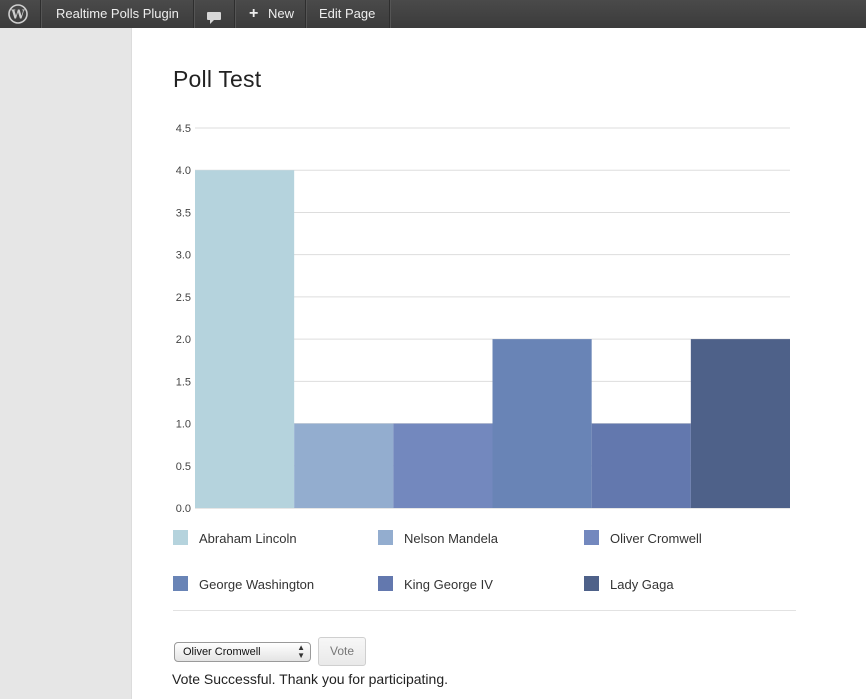 The height and width of the screenshot is (699, 866). What do you see at coordinates (342, 651) in the screenshot?
I see `vote-button: Vote` at bounding box center [342, 651].